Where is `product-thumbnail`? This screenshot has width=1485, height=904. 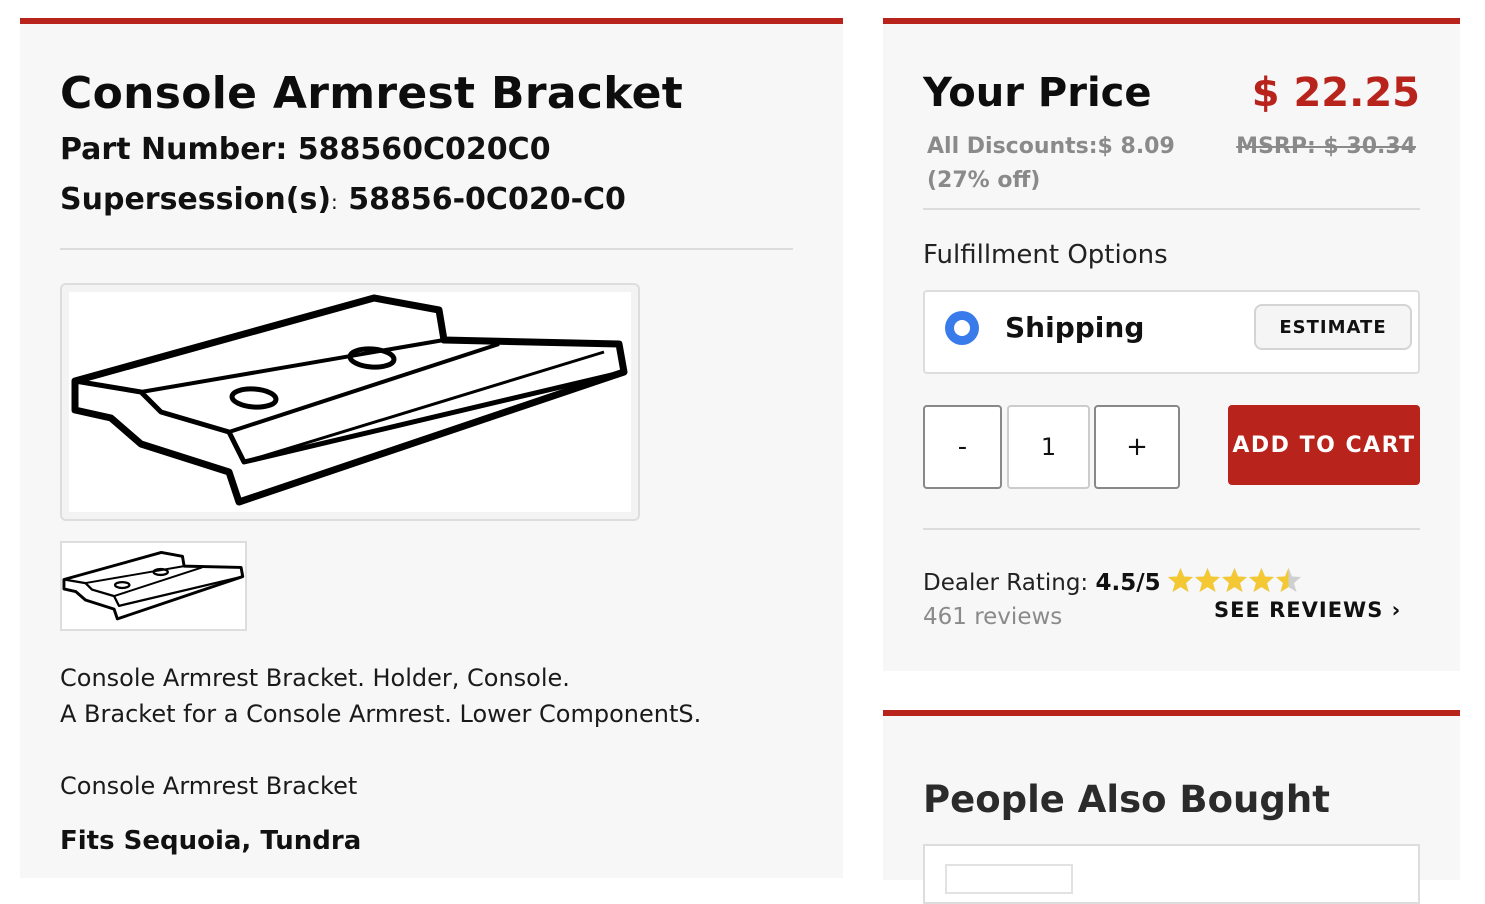
product-thumbnail is located at coordinates (153, 586).